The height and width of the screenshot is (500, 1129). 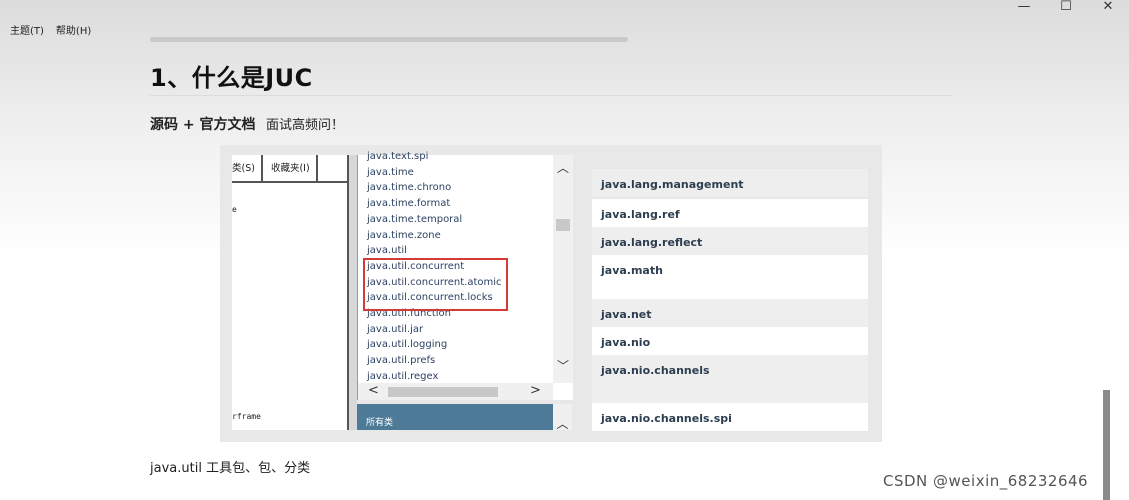 What do you see at coordinates (247, 168) in the screenshot?
I see `tab-classes: 类(S)` at bounding box center [247, 168].